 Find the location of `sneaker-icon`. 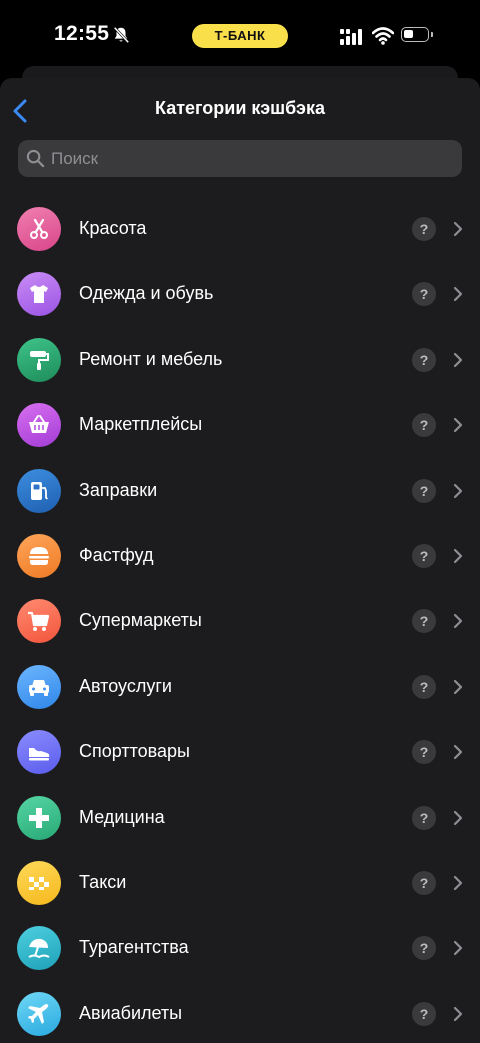

sneaker-icon is located at coordinates (39, 754).